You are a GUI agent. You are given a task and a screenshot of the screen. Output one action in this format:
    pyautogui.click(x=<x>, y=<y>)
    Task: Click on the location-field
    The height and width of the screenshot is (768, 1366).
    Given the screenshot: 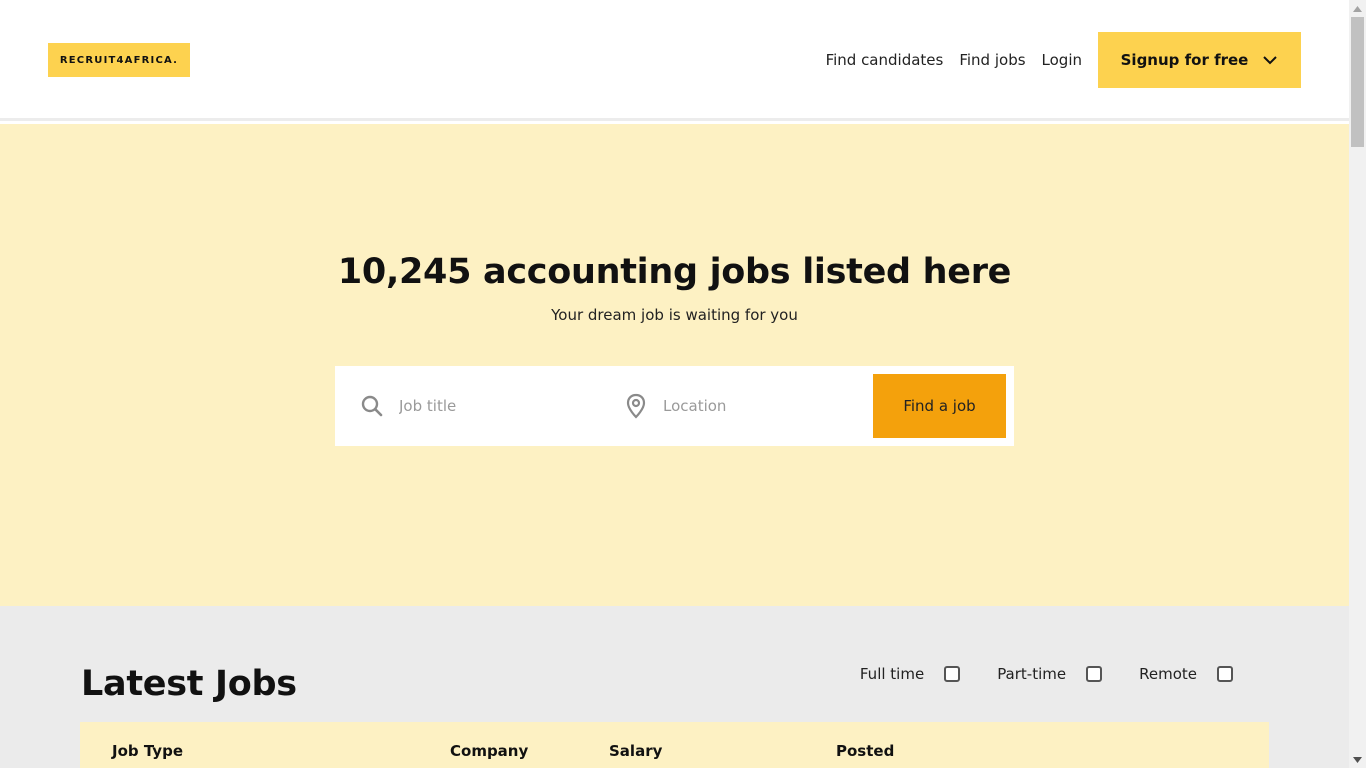 What is the action you would take?
    pyautogui.click(x=748, y=406)
    